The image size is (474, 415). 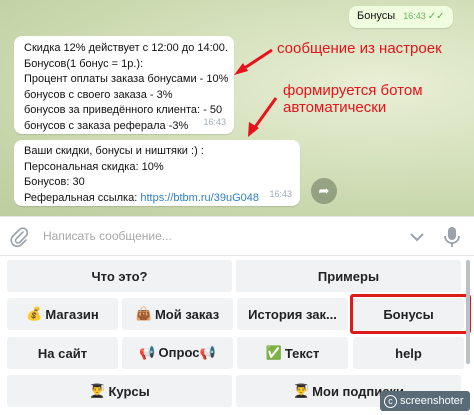 I want to click on handbag-icon: 👜, so click(x=143, y=313).